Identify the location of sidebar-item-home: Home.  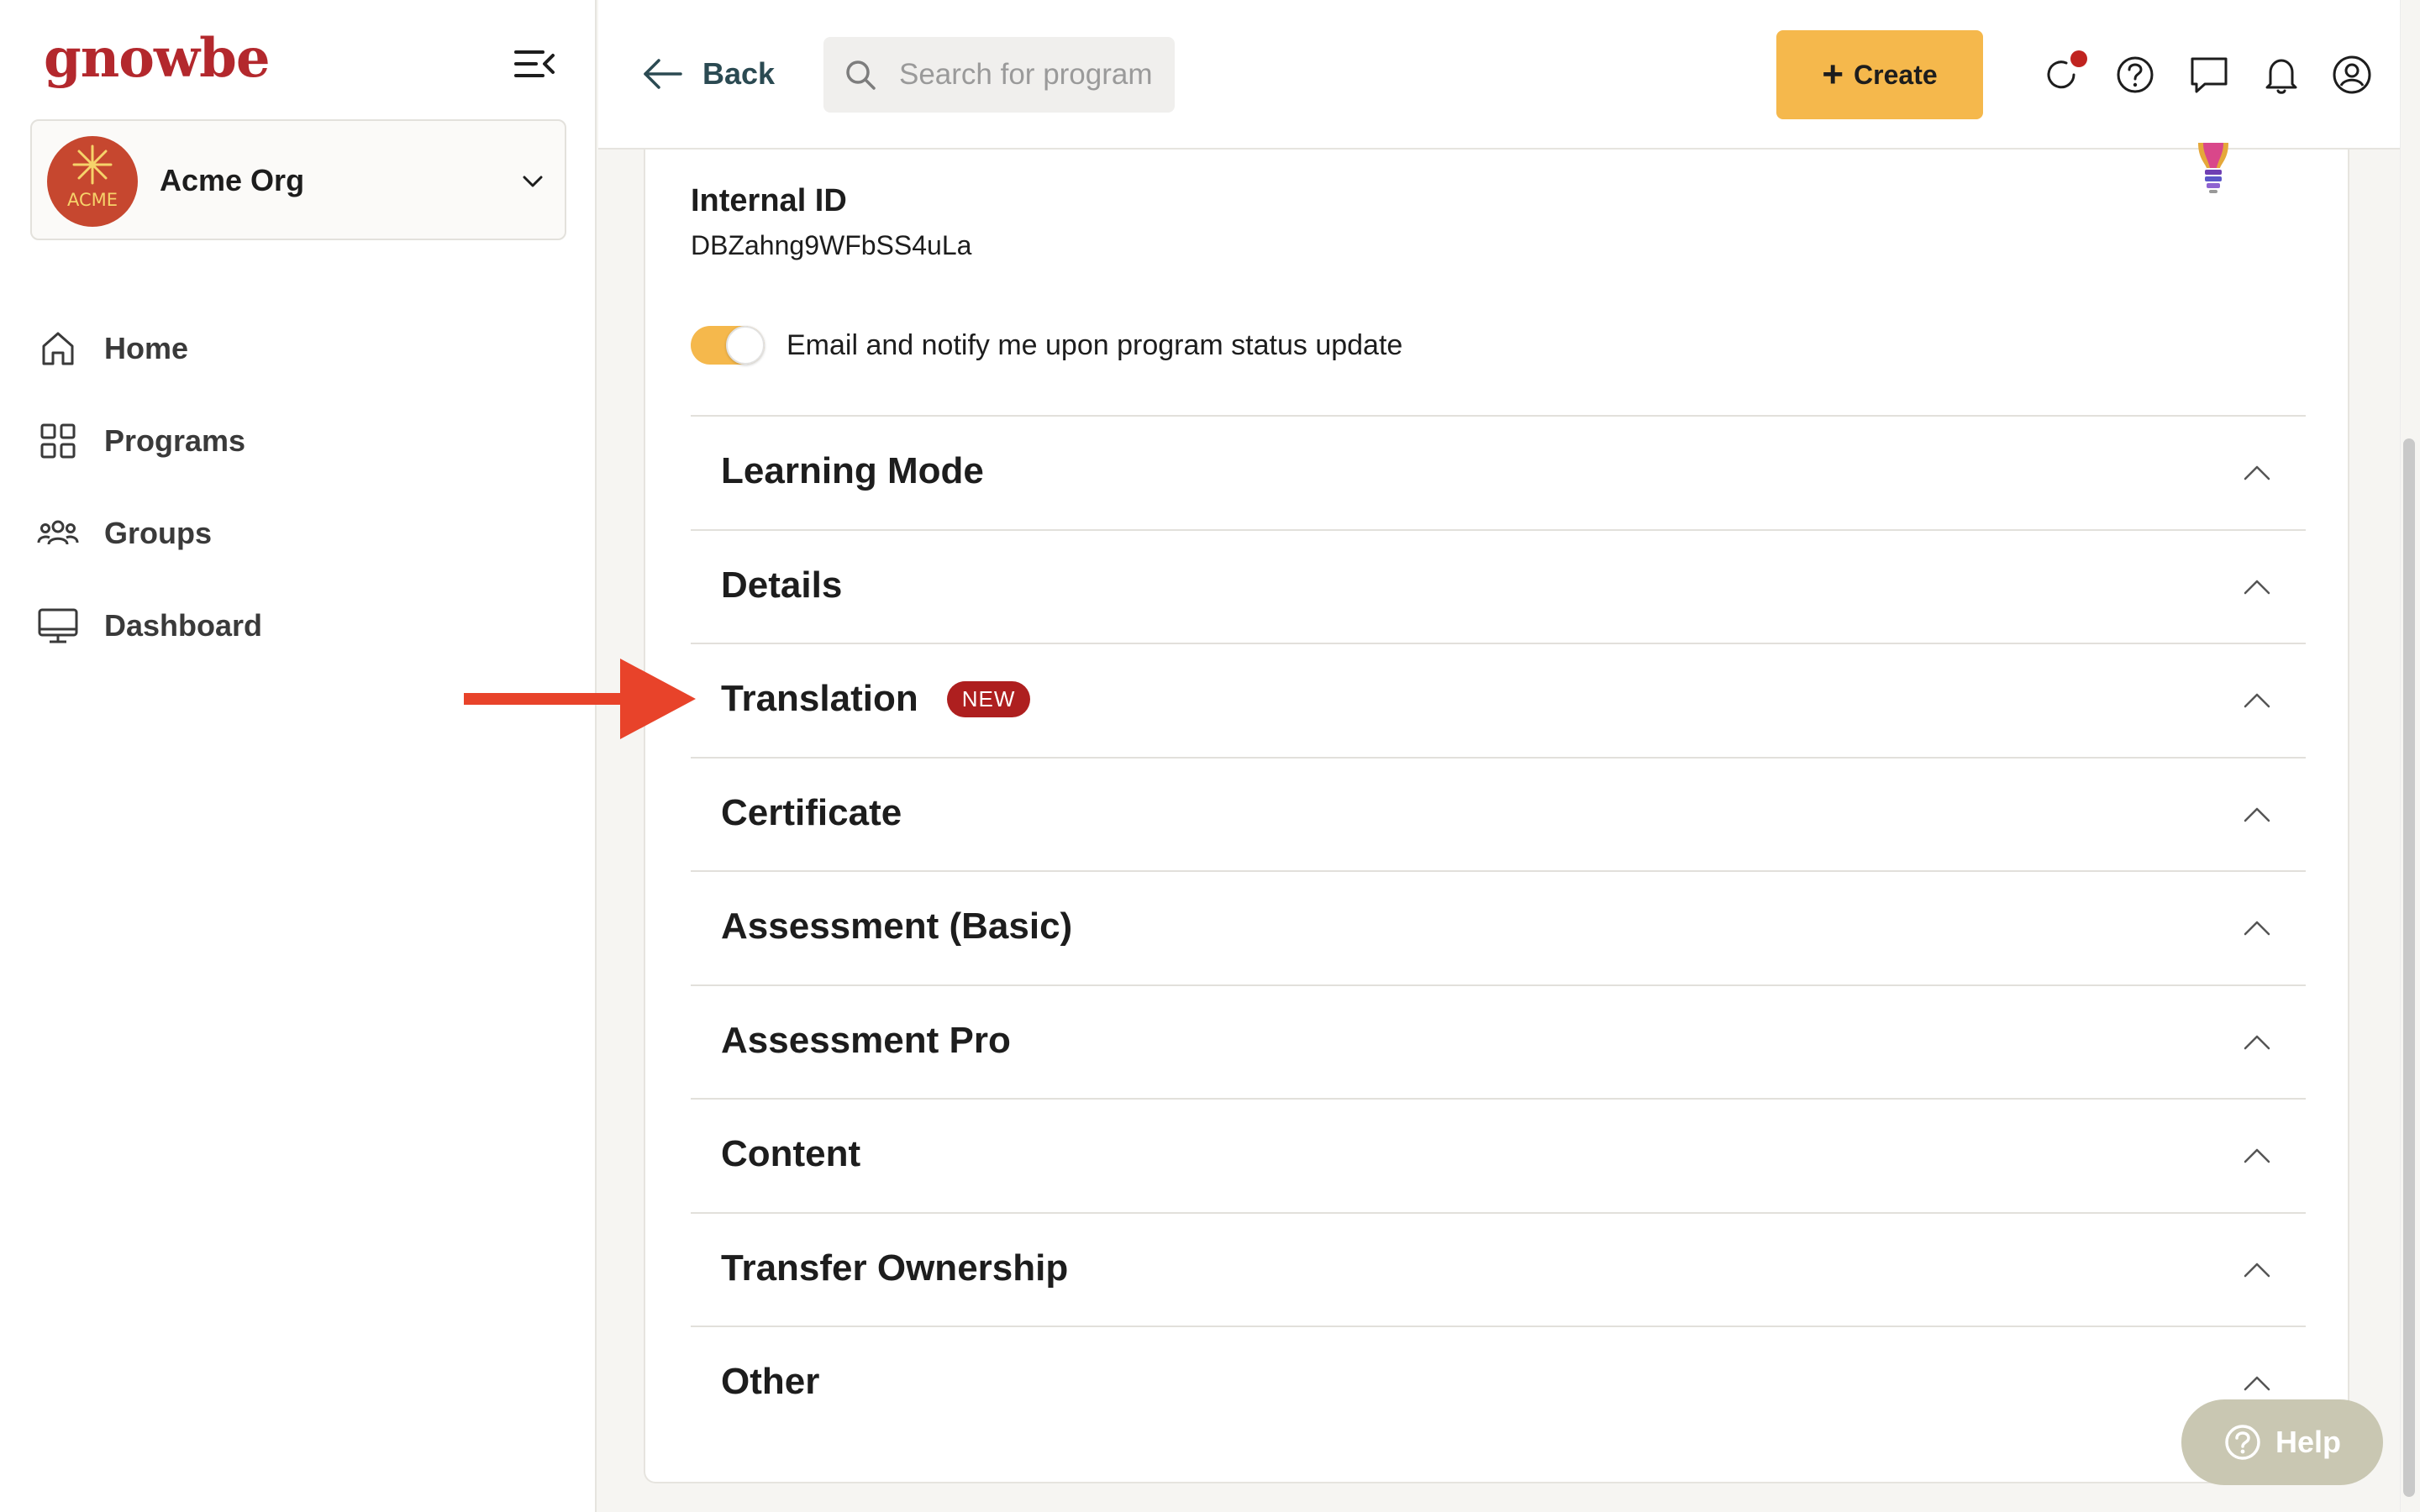
(299, 348).